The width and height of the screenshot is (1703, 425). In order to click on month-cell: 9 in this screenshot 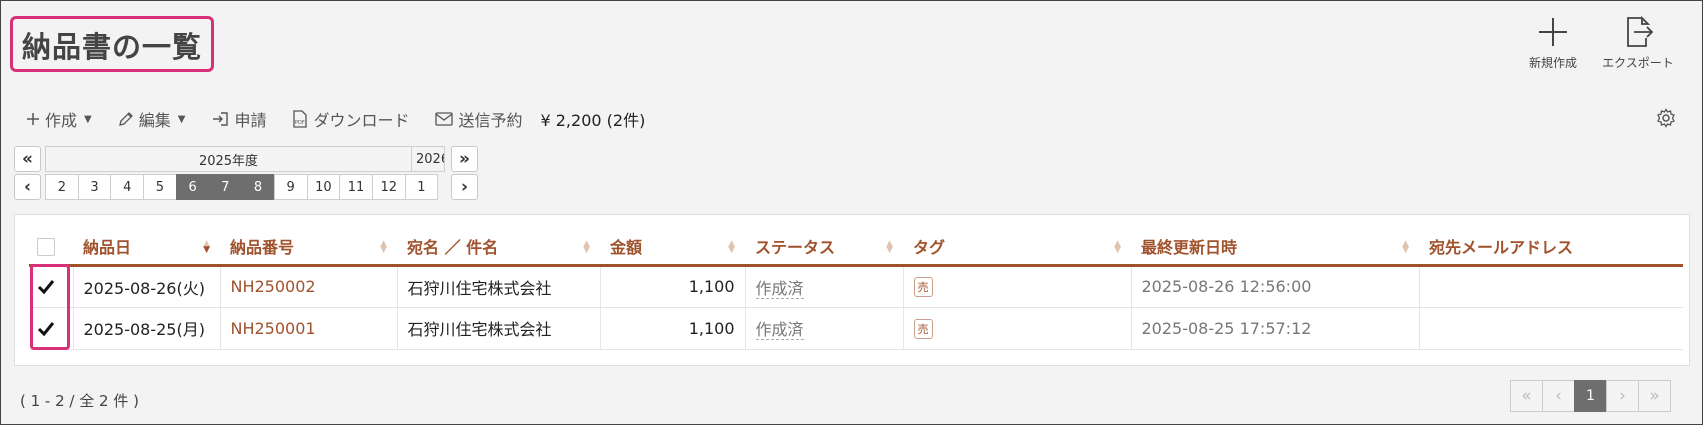, I will do `click(290, 187)`.